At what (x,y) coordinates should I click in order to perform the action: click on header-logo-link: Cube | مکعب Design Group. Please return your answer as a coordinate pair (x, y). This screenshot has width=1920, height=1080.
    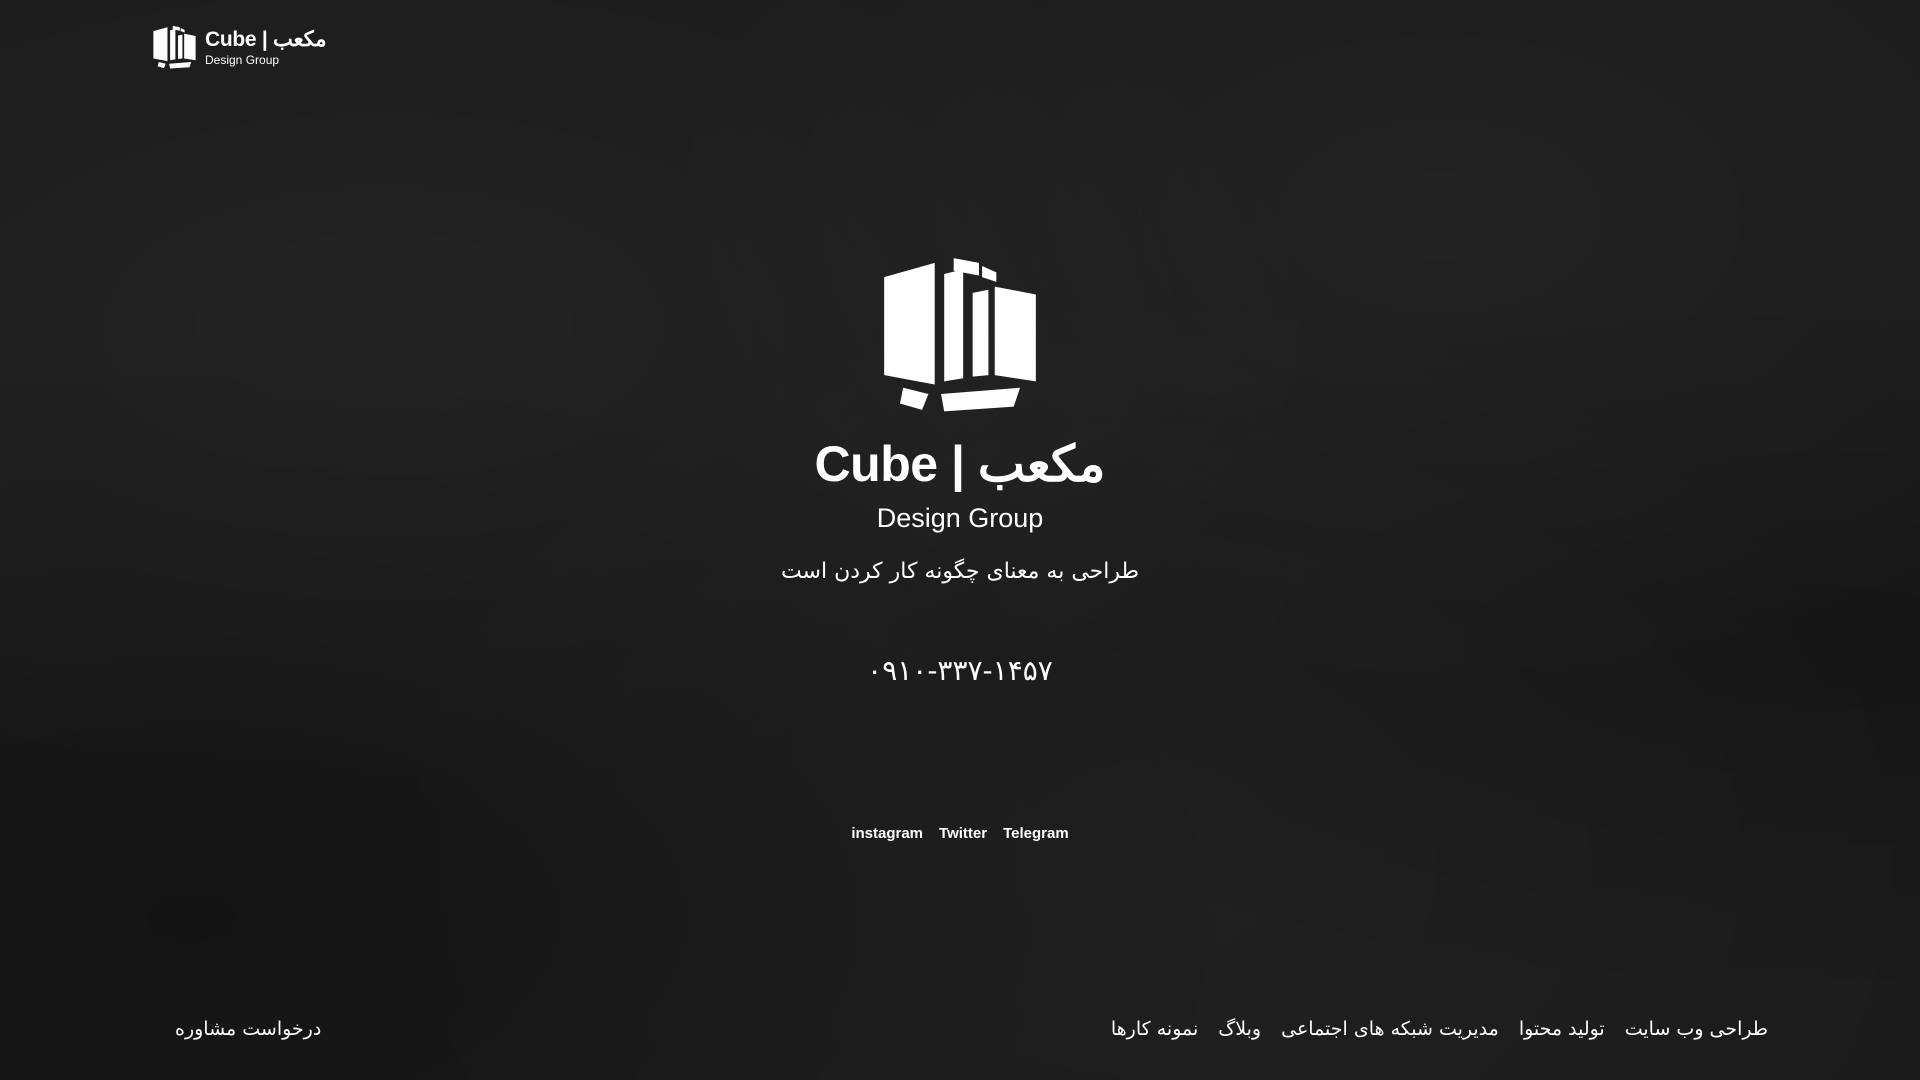
    Looking at the image, I should click on (239, 47).